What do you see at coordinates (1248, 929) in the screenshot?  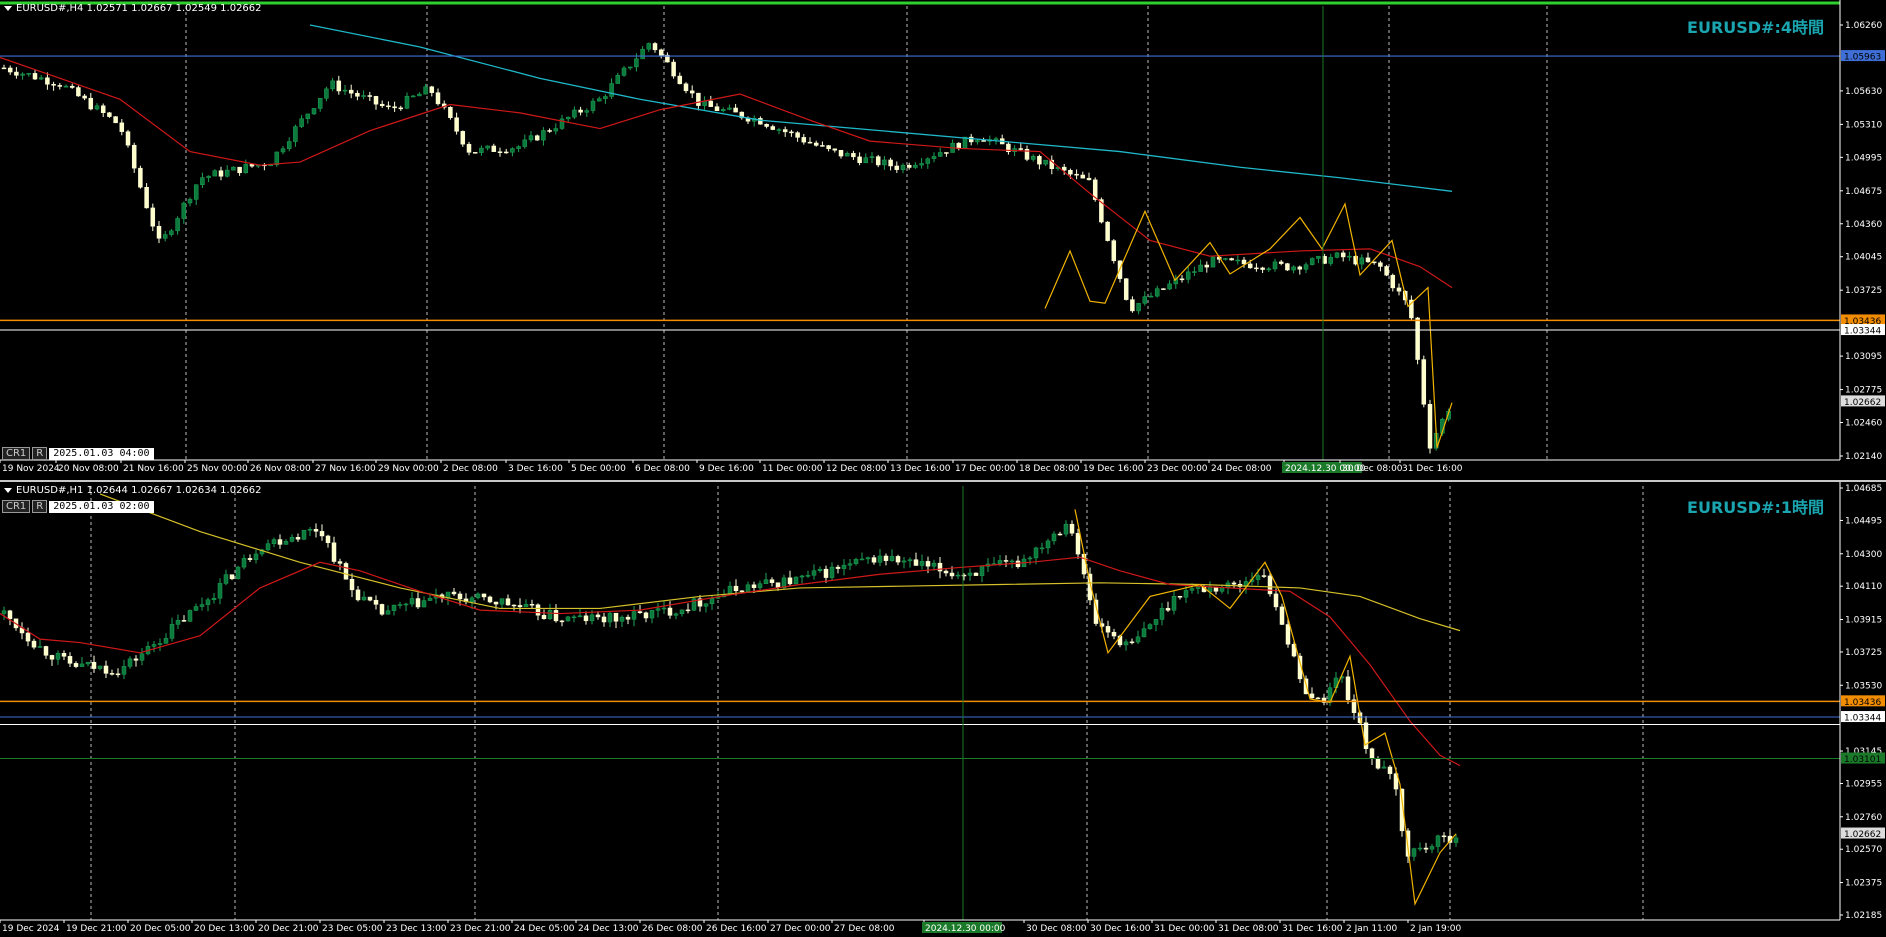 I see `time-label: 31 Dec 08:00` at bounding box center [1248, 929].